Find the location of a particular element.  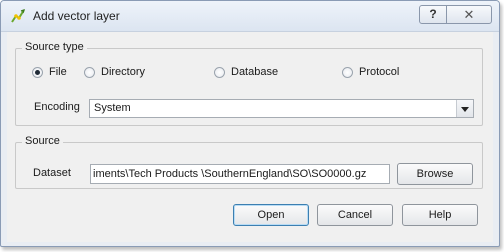

radio-protocol-label: Protocol is located at coordinates (379, 72).